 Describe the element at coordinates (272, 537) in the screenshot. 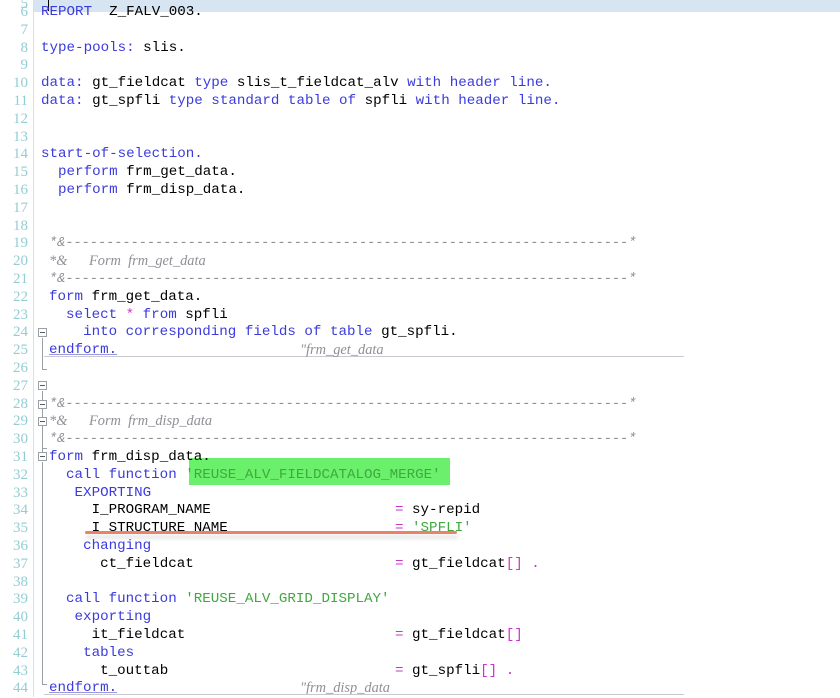

I see `annotation-underline-shadow` at that location.